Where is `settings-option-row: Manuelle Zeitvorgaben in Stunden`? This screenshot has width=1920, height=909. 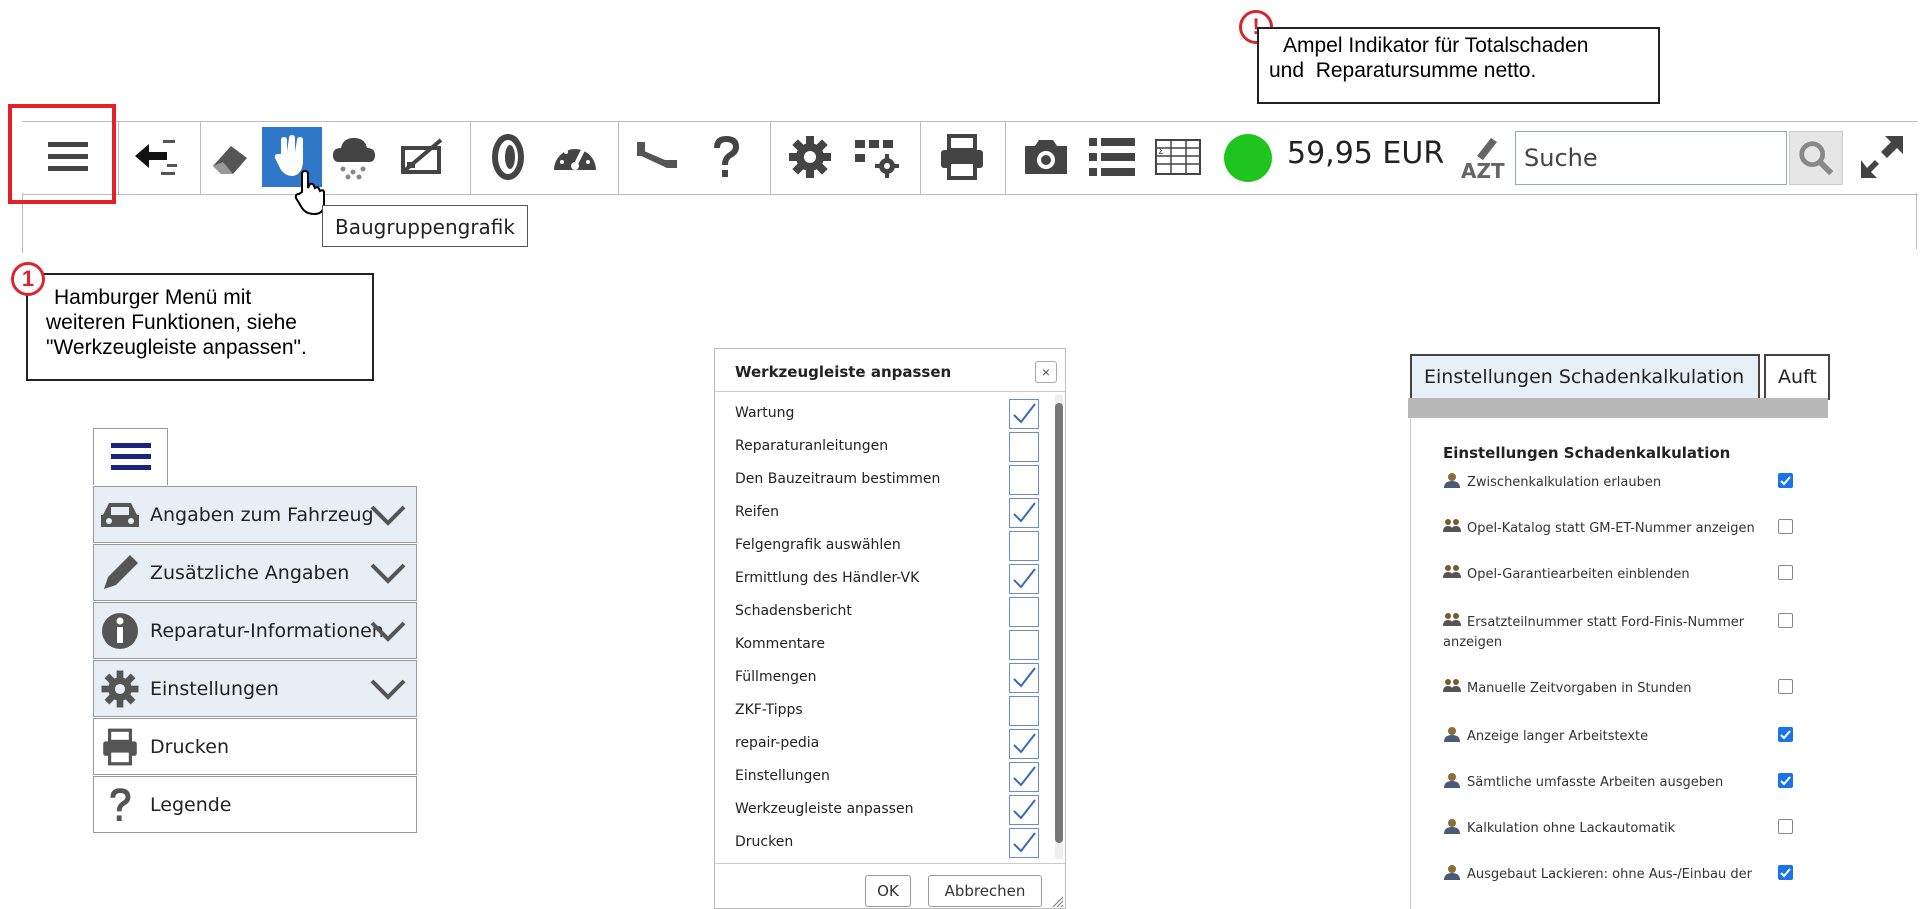
settings-option-row: Manuelle Zeitvorgaben in Stunden is located at coordinates (1608, 688).